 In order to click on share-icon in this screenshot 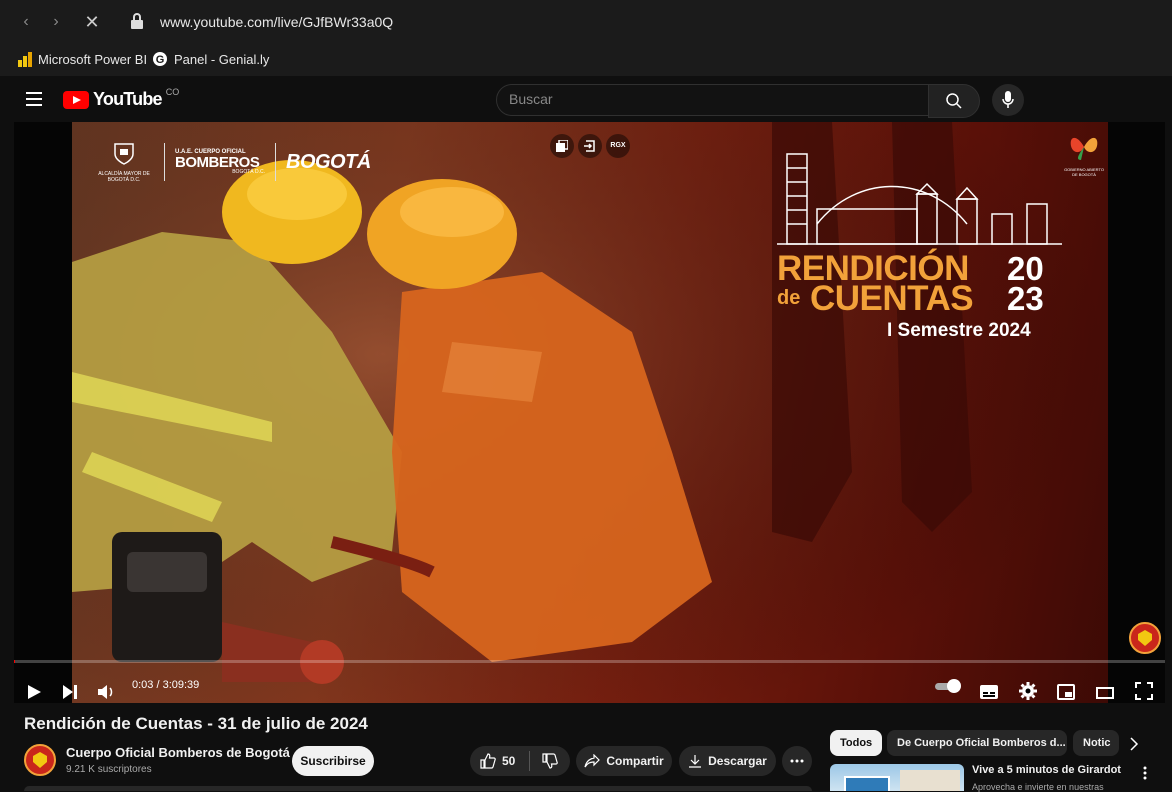, I will do `click(592, 761)`.